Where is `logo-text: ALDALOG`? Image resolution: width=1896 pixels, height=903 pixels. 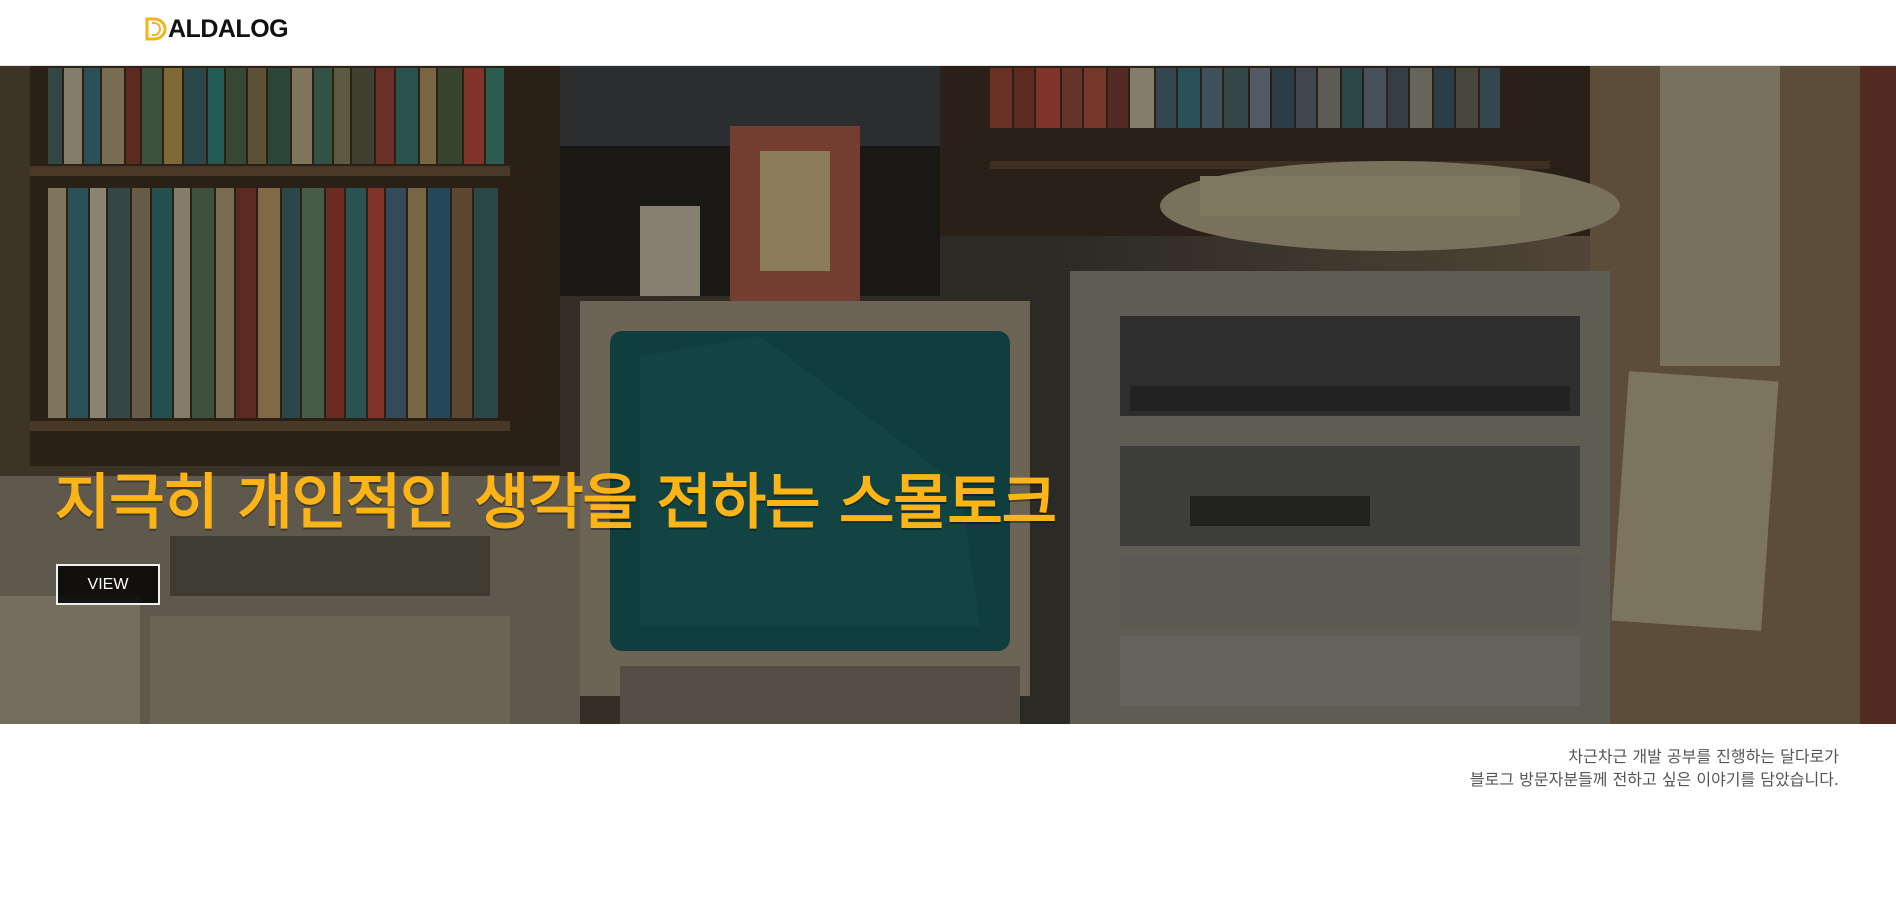
logo-text: ALDALOG is located at coordinates (228, 29).